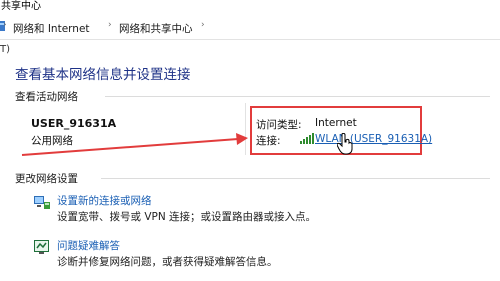  I want to click on network-type: 公用网络, so click(52, 141).